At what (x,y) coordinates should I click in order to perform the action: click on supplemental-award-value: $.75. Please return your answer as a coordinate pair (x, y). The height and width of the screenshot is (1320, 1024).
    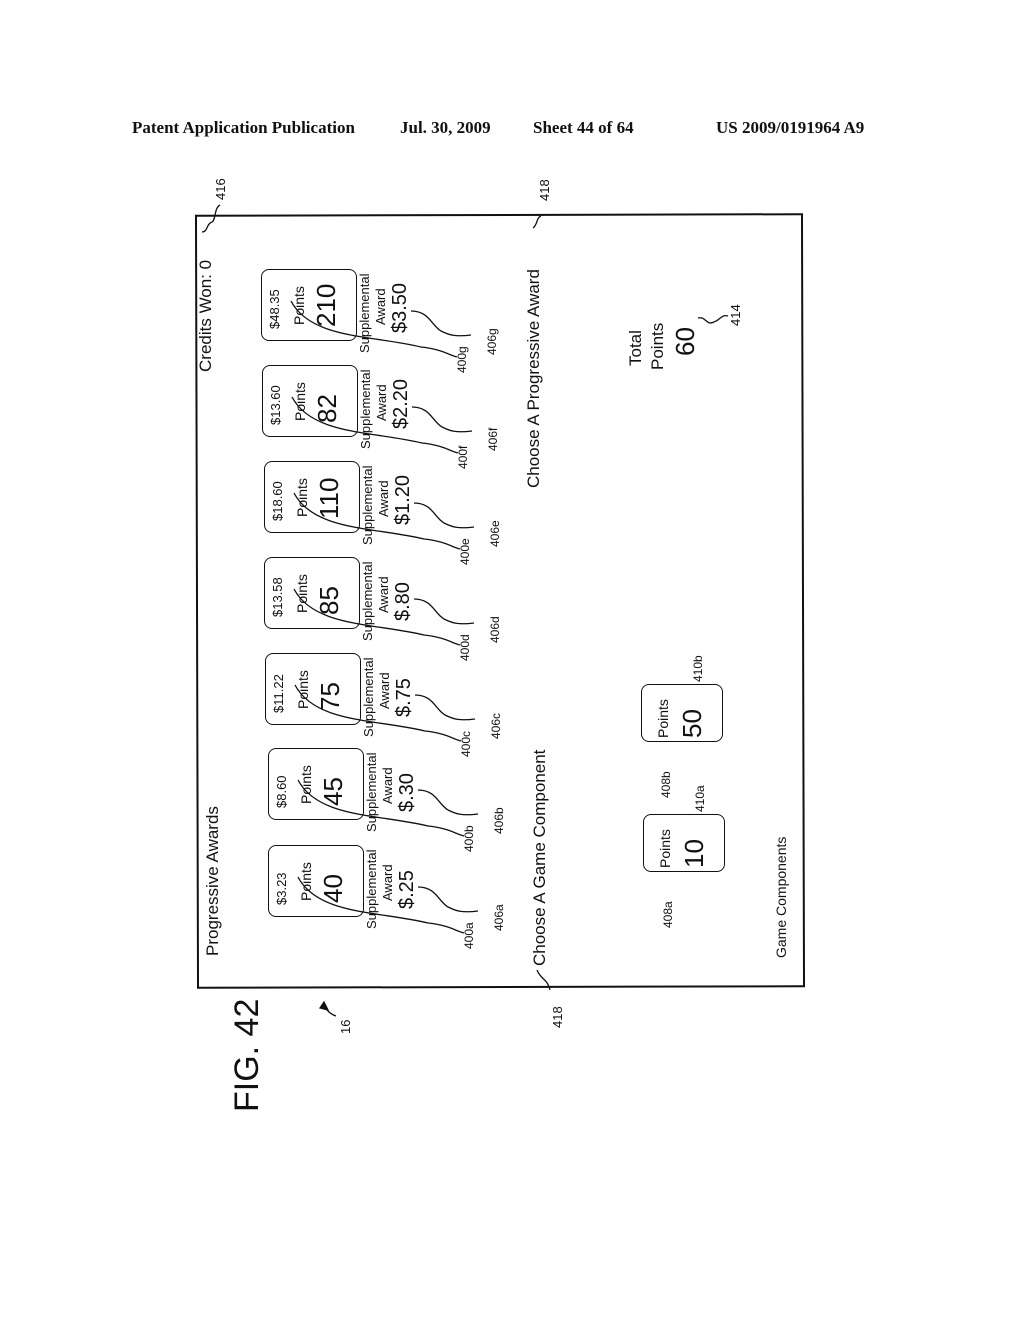
    Looking at the image, I should click on (404, 697).